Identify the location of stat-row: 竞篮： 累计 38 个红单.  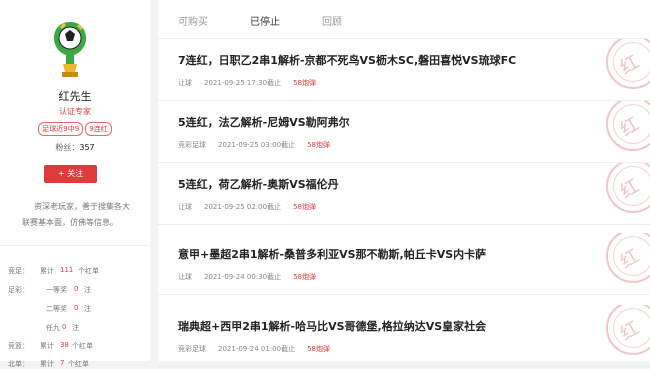
(50, 346).